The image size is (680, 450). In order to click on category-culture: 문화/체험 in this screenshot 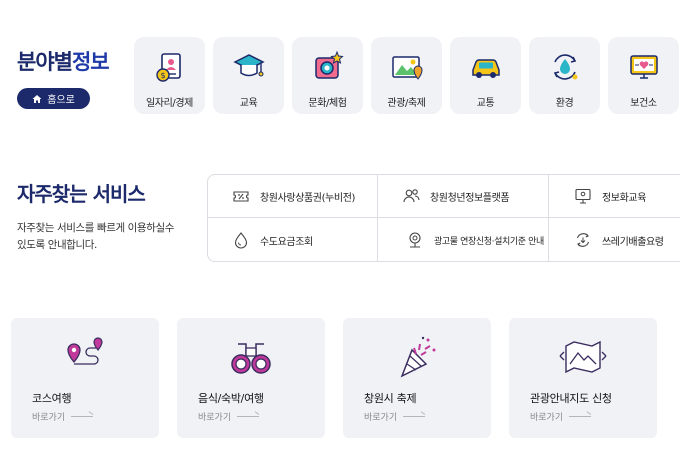, I will do `click(327, 75)`.